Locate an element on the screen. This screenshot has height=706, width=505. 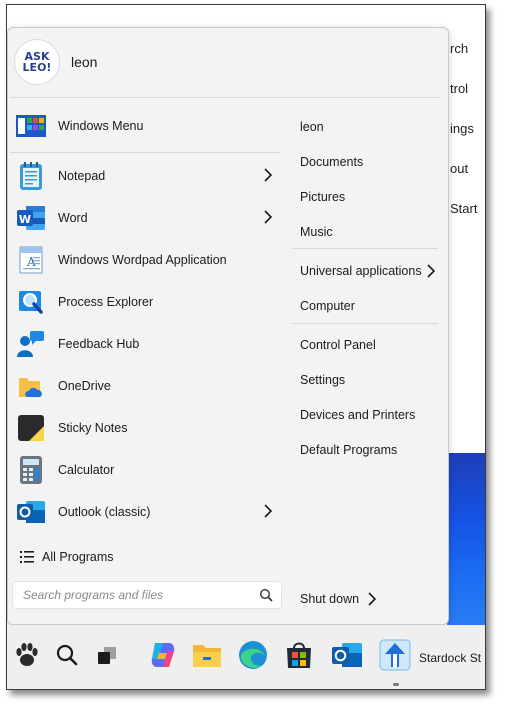
right-link-default-programs: Default Programs is located at coordinates (348, 450).